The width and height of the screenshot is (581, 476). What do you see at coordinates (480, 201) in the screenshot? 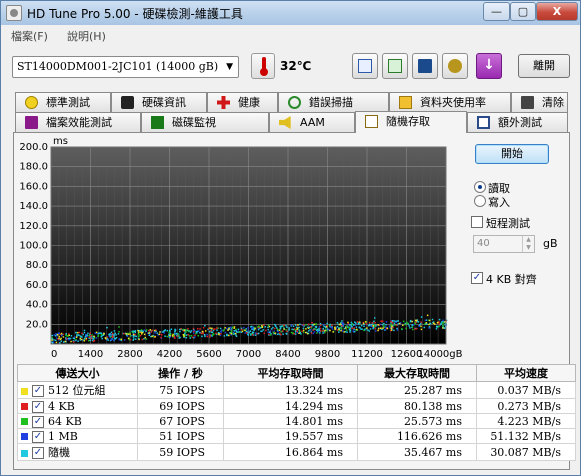
I see `write-radio-indicator` at bounding box center [480, 201].